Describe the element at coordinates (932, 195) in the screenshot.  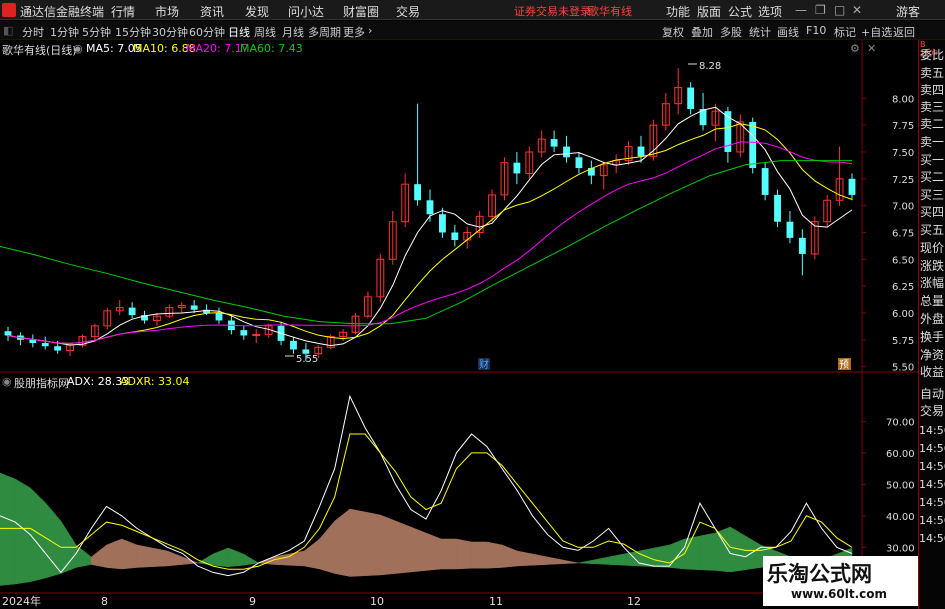
I see `sidebar-buy3: 买三` at that location.